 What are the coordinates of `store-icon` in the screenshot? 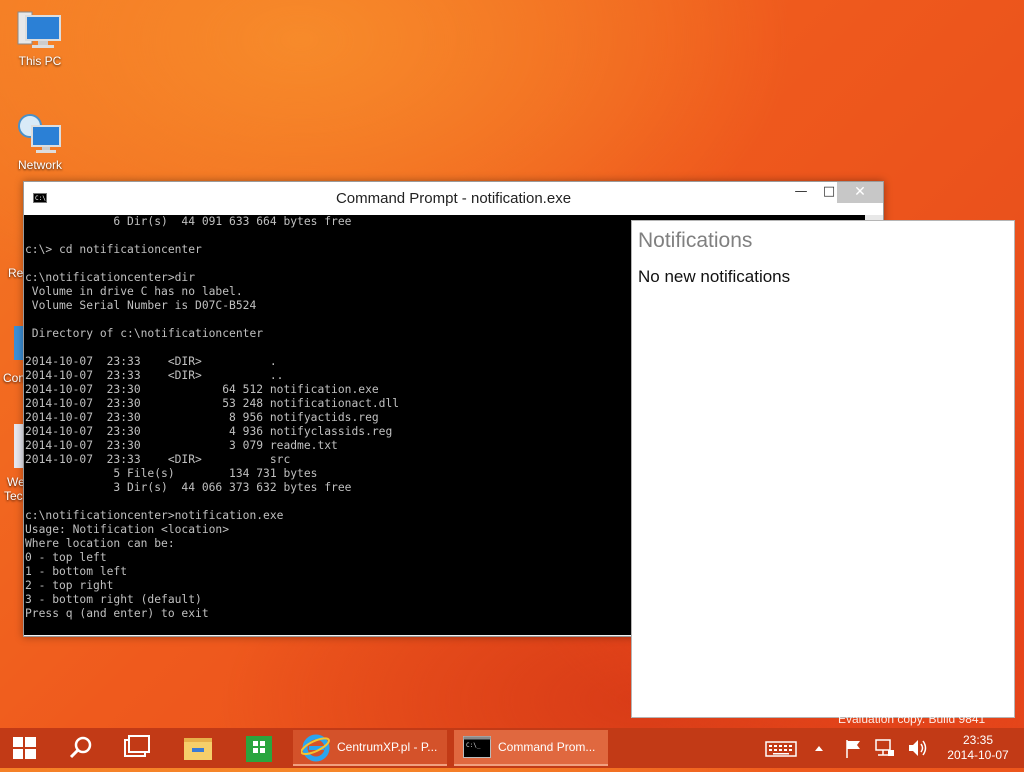 It's located at (259, 749).